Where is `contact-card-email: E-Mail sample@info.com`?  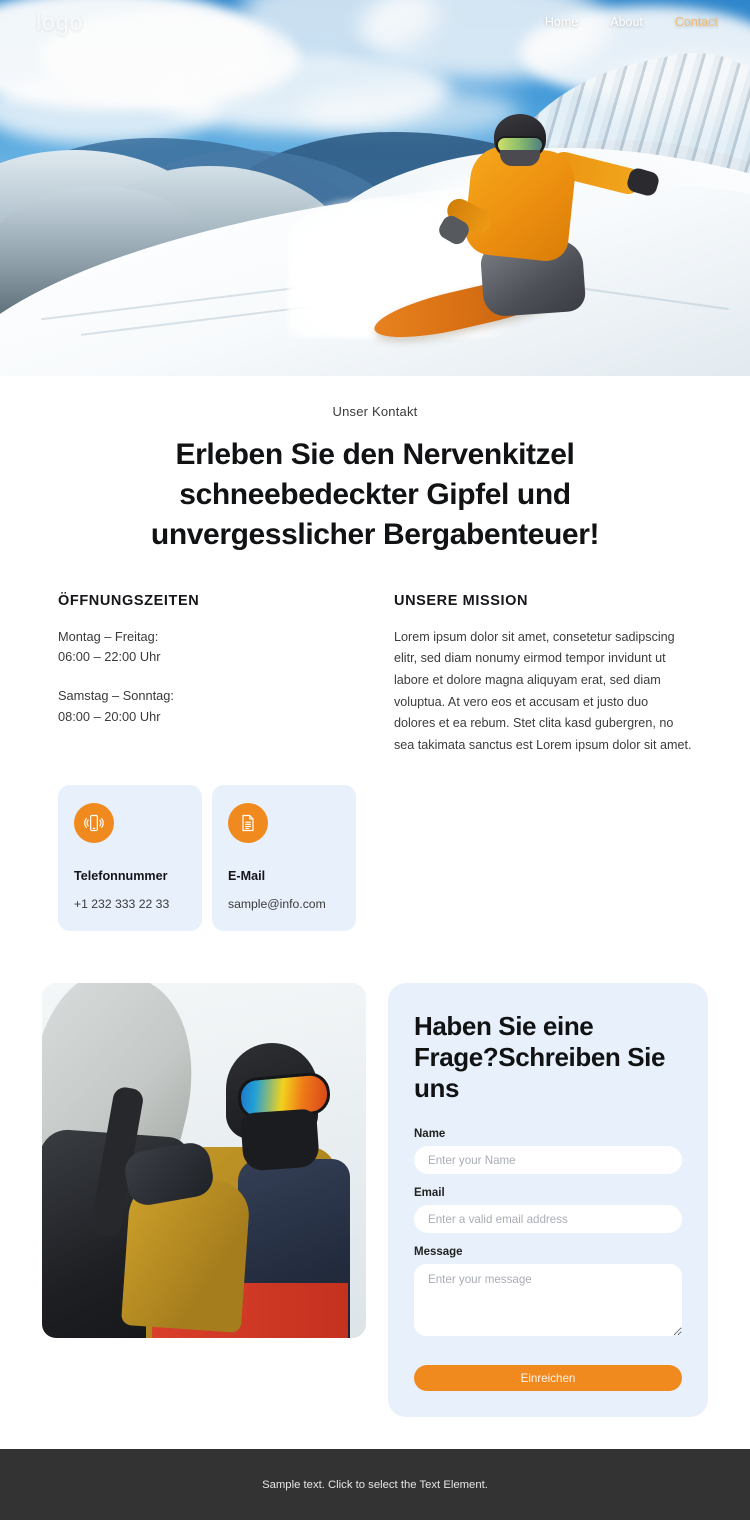
contact-card-email: E-Mail sample@info.com is located at coordinates (284, 857).